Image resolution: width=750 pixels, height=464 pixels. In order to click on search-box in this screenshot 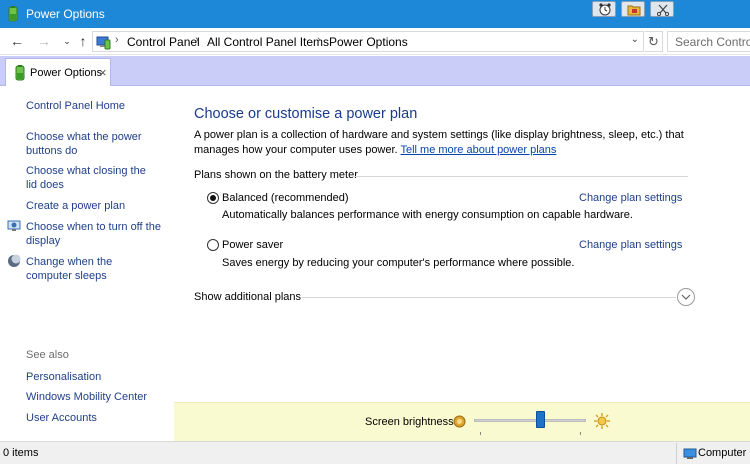, I will do `click(708, 41)`.